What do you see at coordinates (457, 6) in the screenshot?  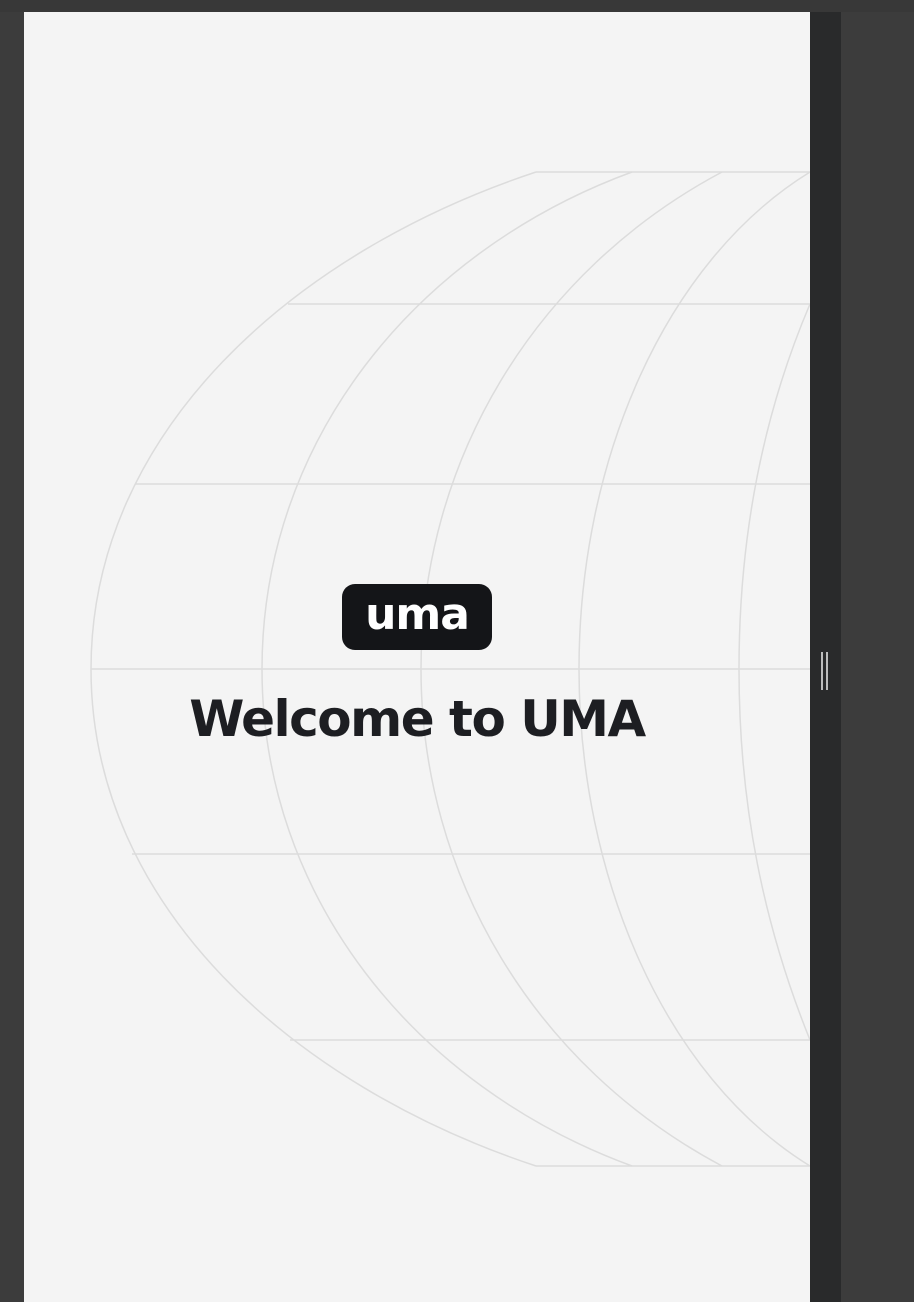 I see `window-top-strip` at bounding box center [457, 6].